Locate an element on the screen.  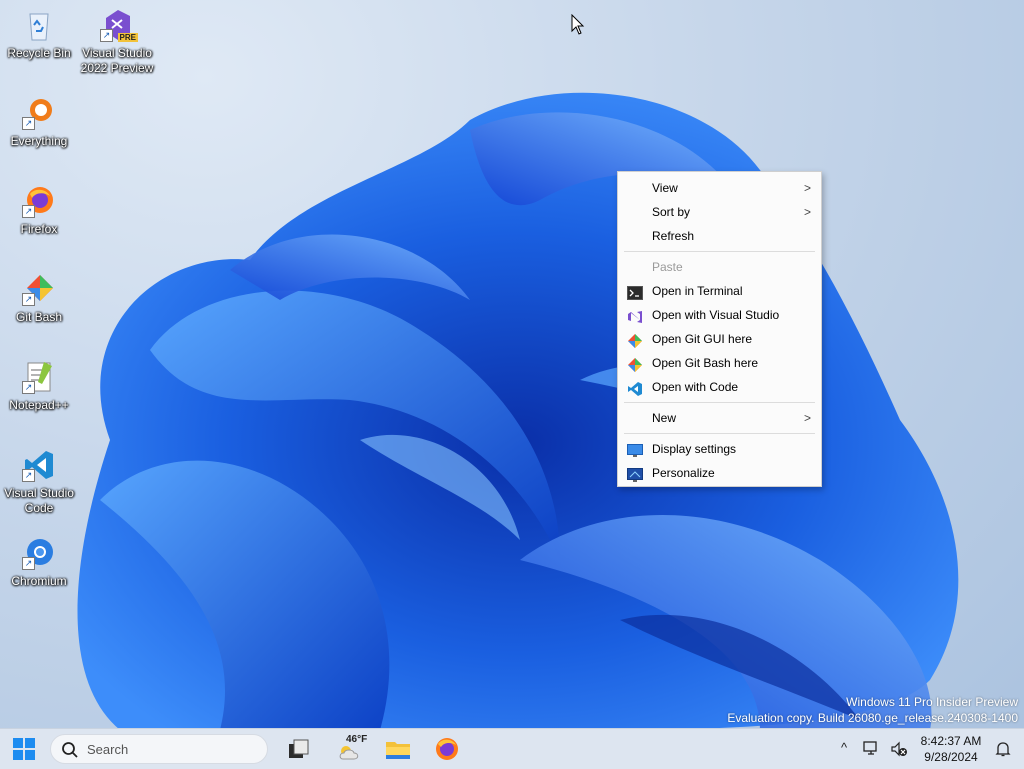
taskbar-clock: 8:42:37 AM 9/28/2024 is located at coordinates (951, 749).